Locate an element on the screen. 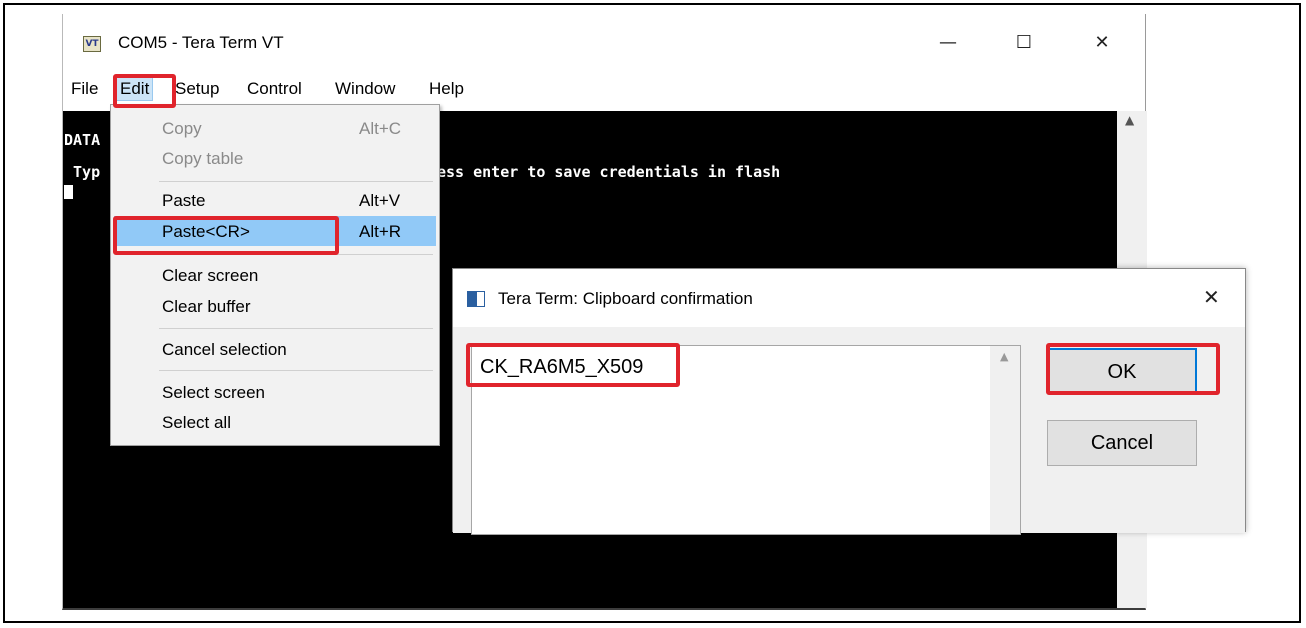  menu-item-clear-screen: Clear screen is located at coordinates (275, 275).